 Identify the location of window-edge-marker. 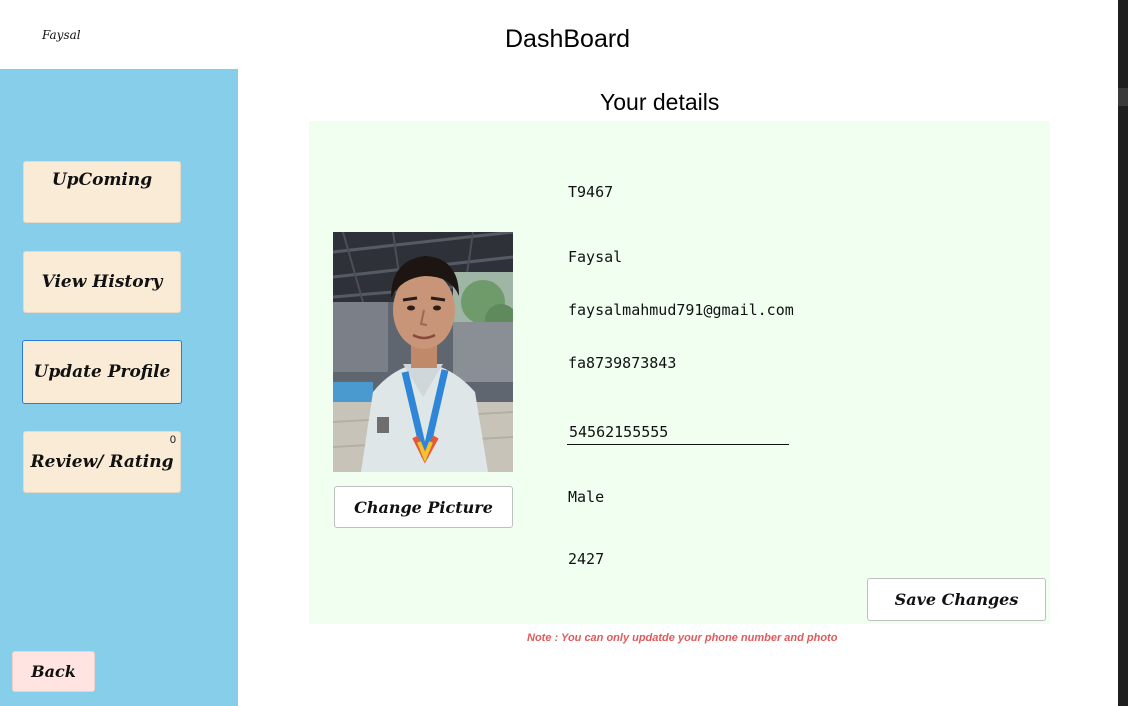
(1123, 97).